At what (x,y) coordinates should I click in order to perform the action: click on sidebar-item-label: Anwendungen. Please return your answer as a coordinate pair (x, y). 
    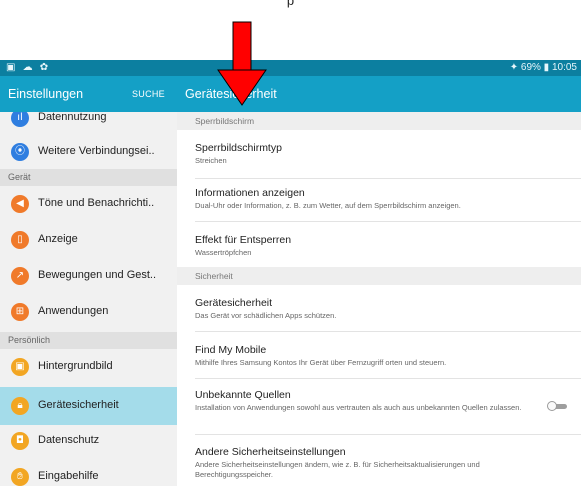
    Looking at the image, I should click on (73, 311).